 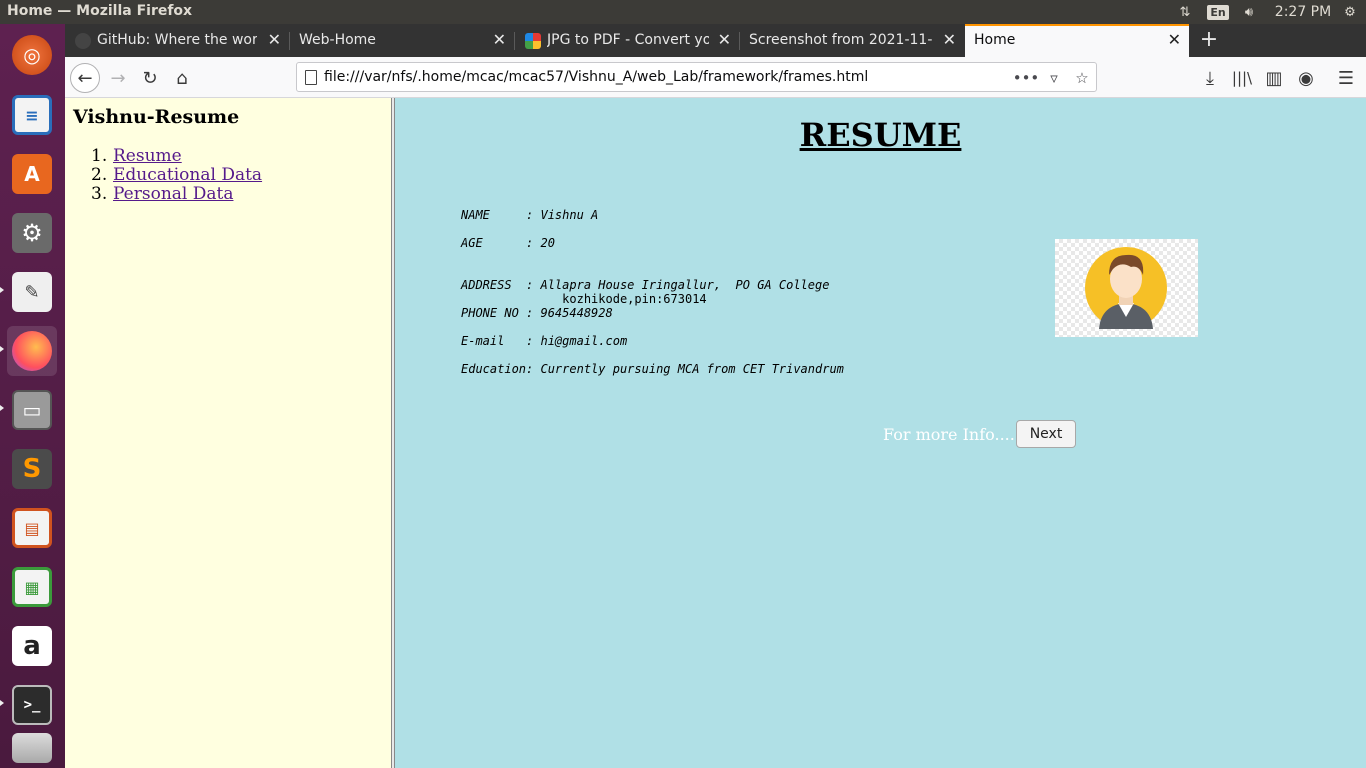 I want to click on sublime-text-launcher: S, so click(x=32, y=469).